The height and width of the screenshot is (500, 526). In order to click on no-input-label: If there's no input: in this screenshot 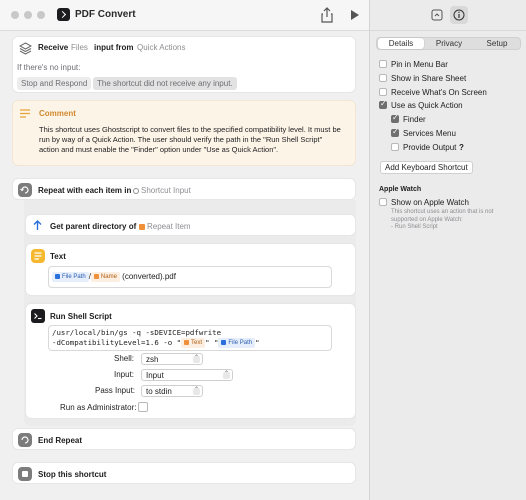, I will do `click(49, 67)`.